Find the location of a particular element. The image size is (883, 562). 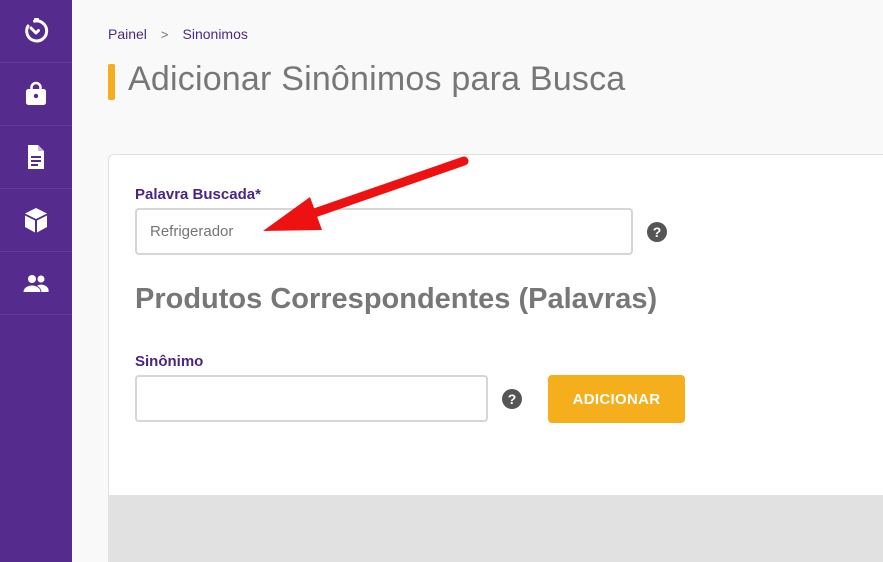

document-icon is located at coordinates (36, 157).